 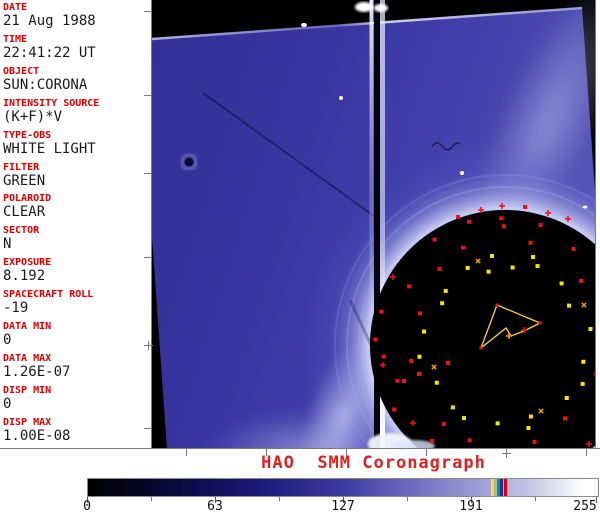 I want to click on intensity-colorbar, so click(x=343, y=487).